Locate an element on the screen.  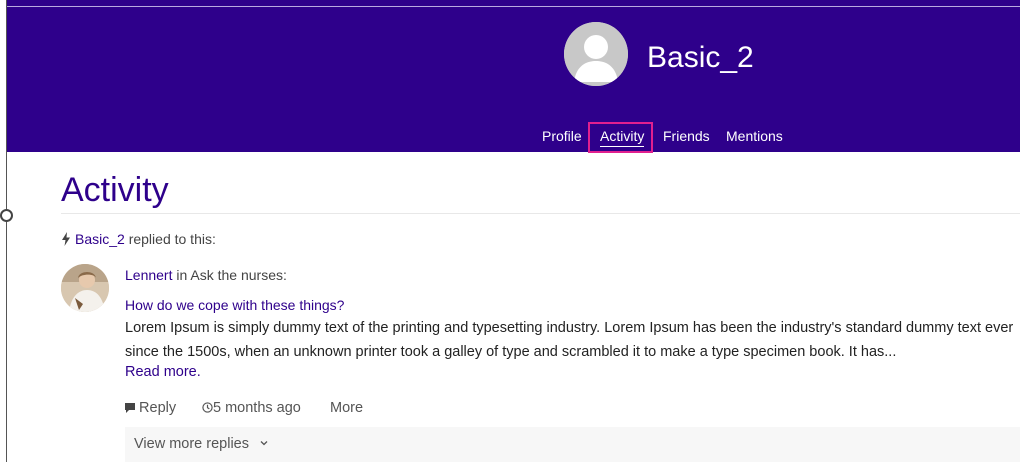
author-link: Lennert is located at coordinates (148, 275).